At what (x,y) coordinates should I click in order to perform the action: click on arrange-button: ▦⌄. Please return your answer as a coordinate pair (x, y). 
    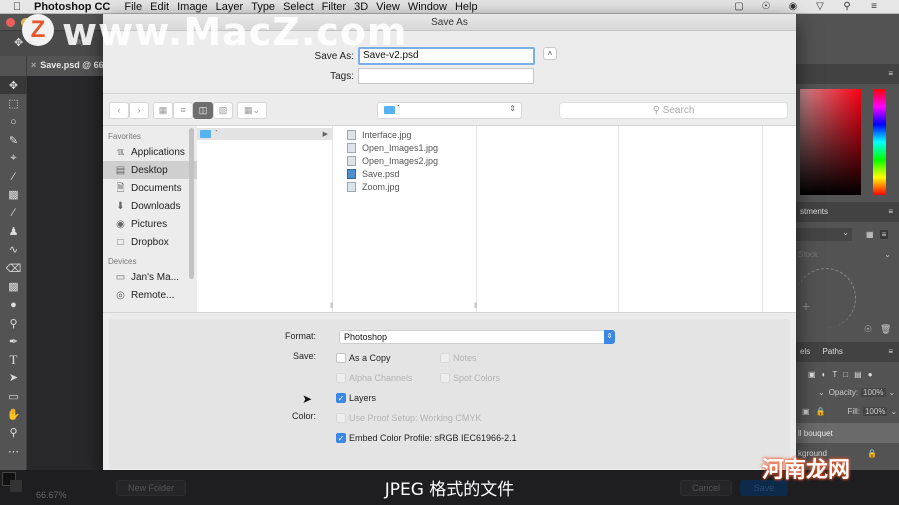
    Looking at the image, I should click on (252, 110).